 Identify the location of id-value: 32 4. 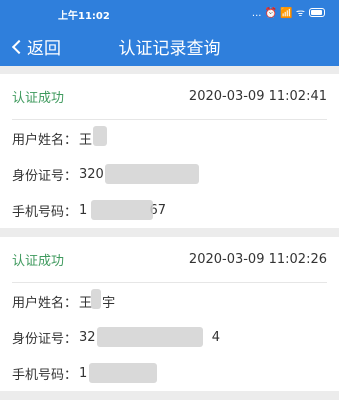
(149, 336).